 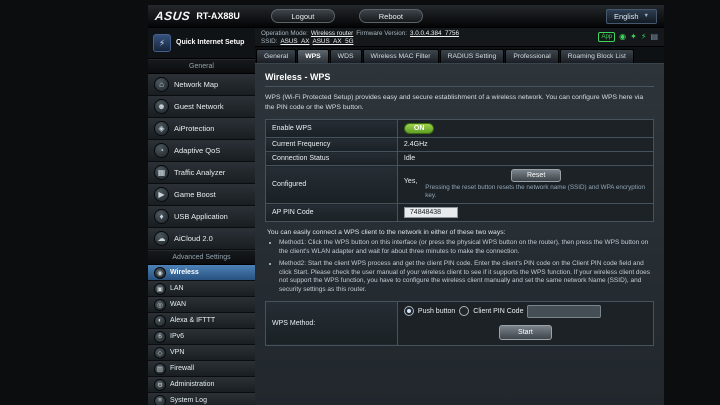 I want to click on operation-mode-link: Wireless router, so click(x=332, y=33).